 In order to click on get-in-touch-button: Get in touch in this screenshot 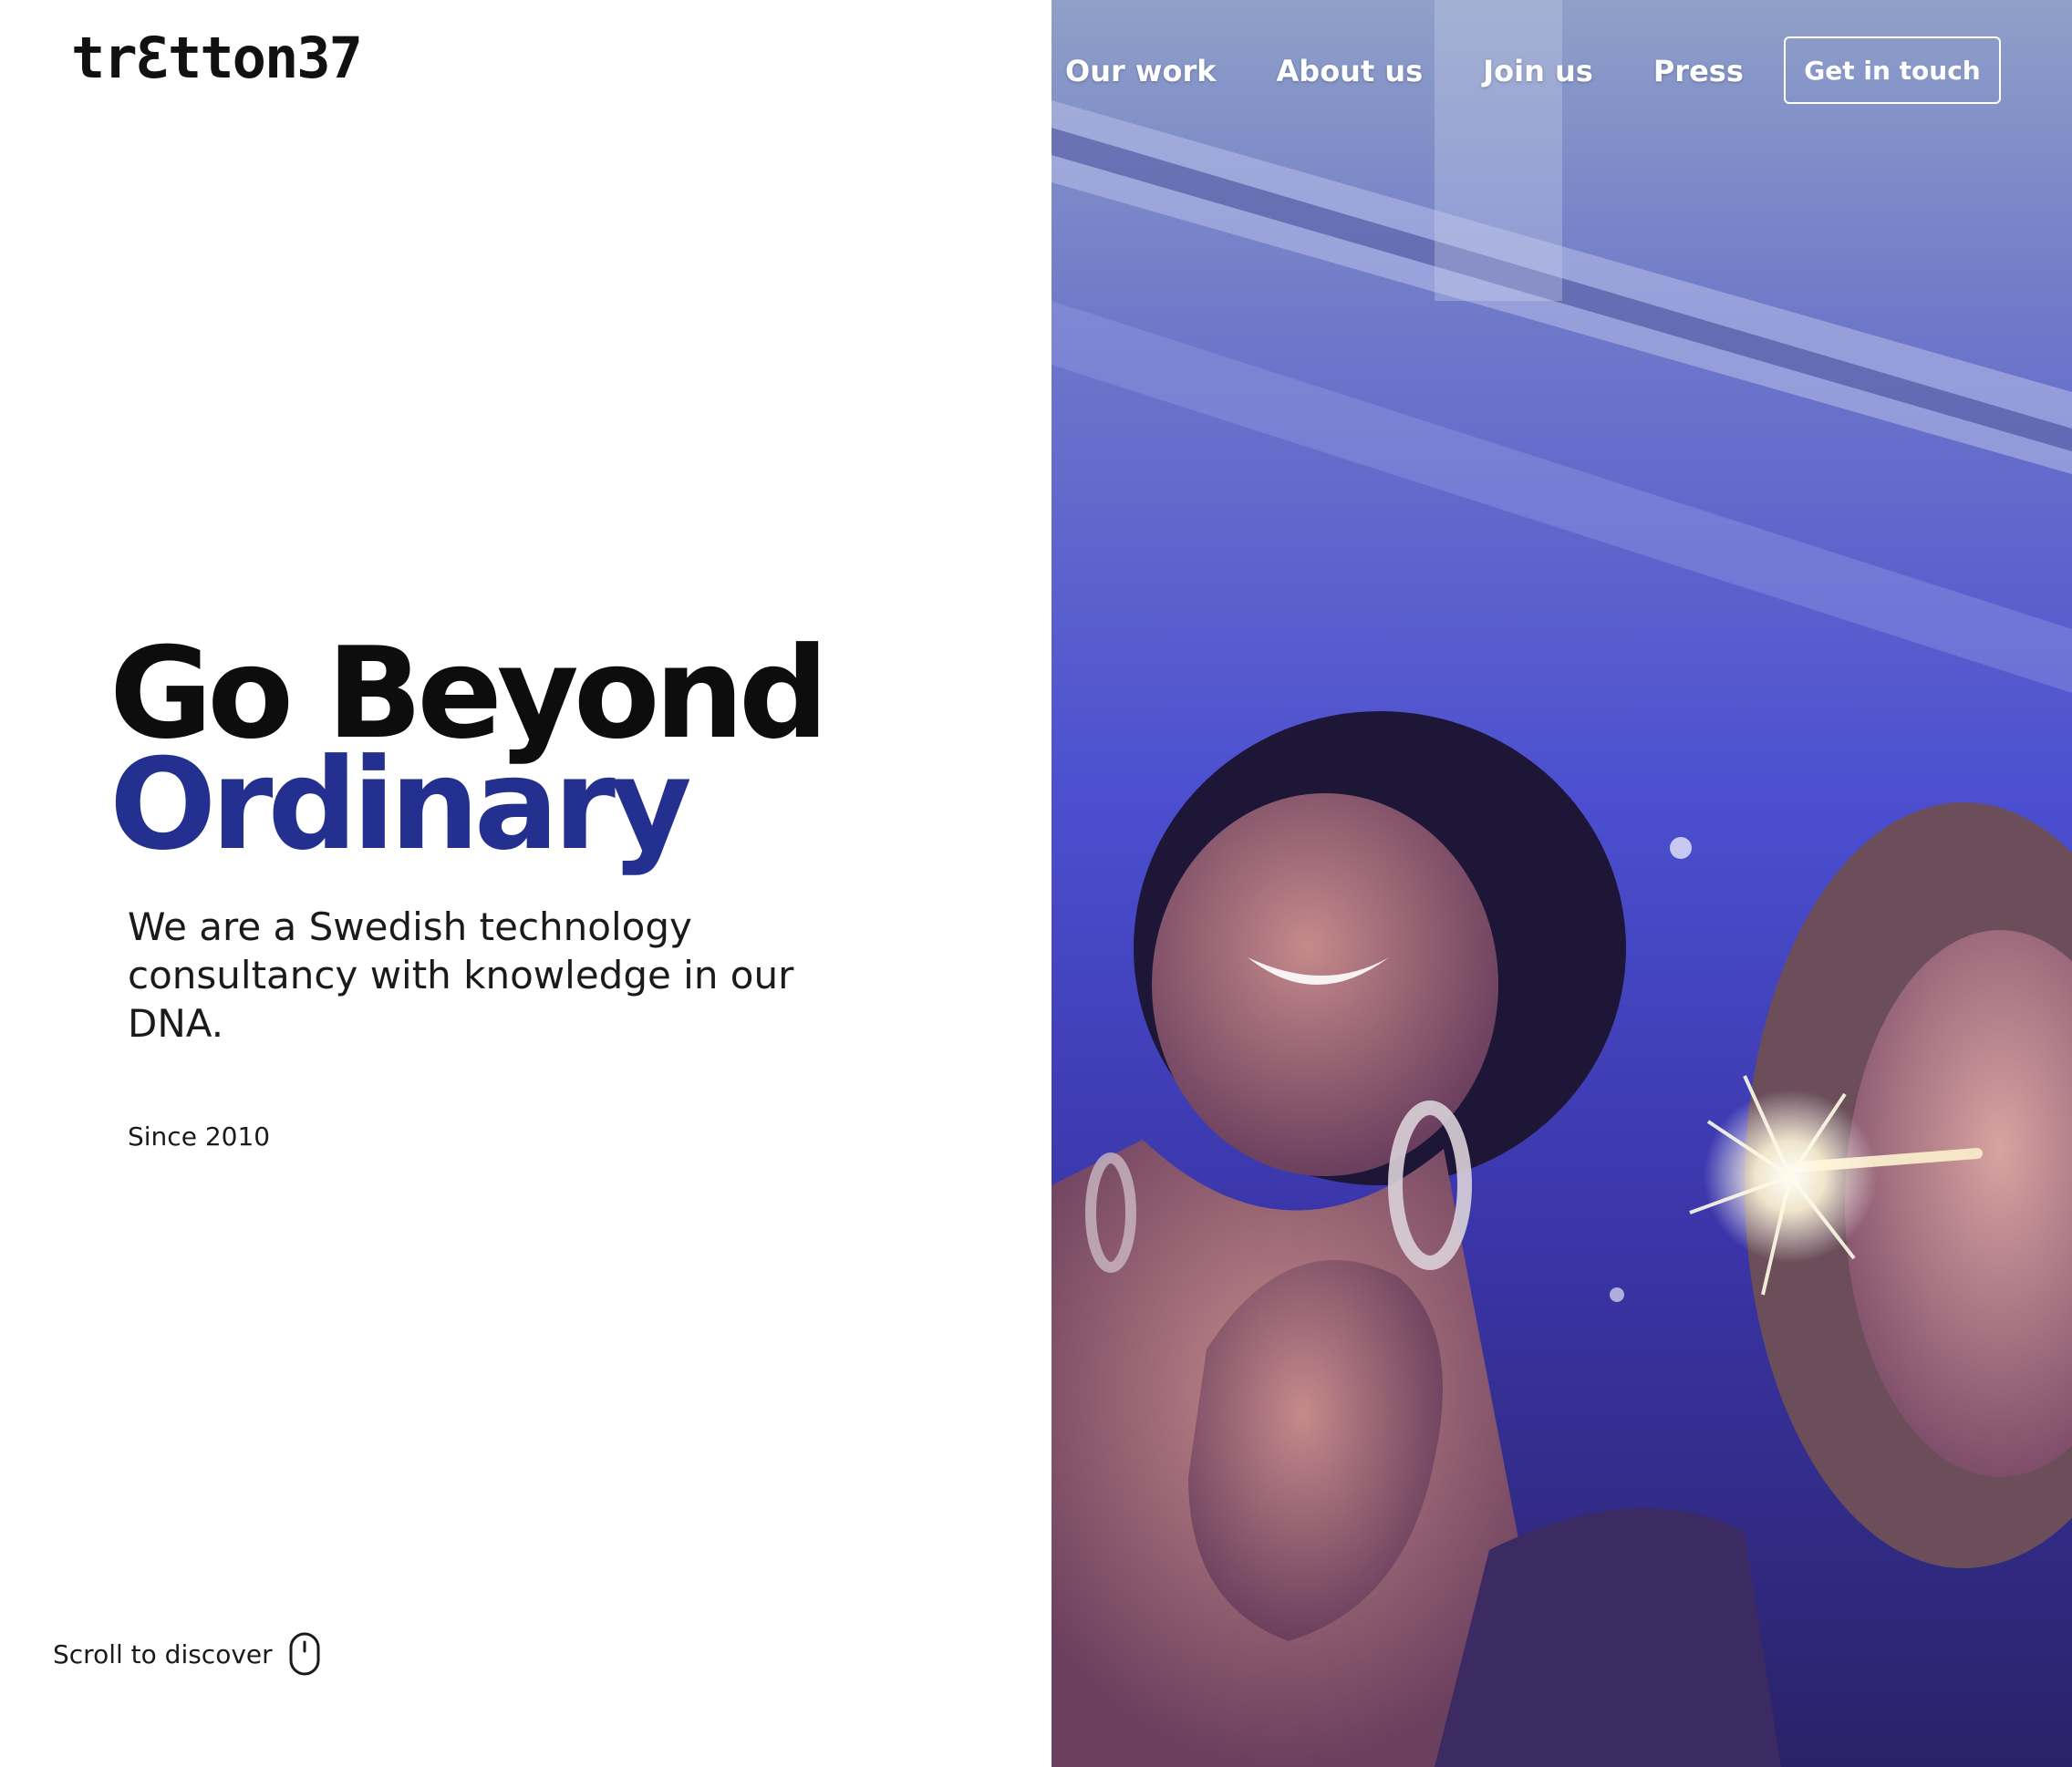, I will do `click(1893, 70)`.